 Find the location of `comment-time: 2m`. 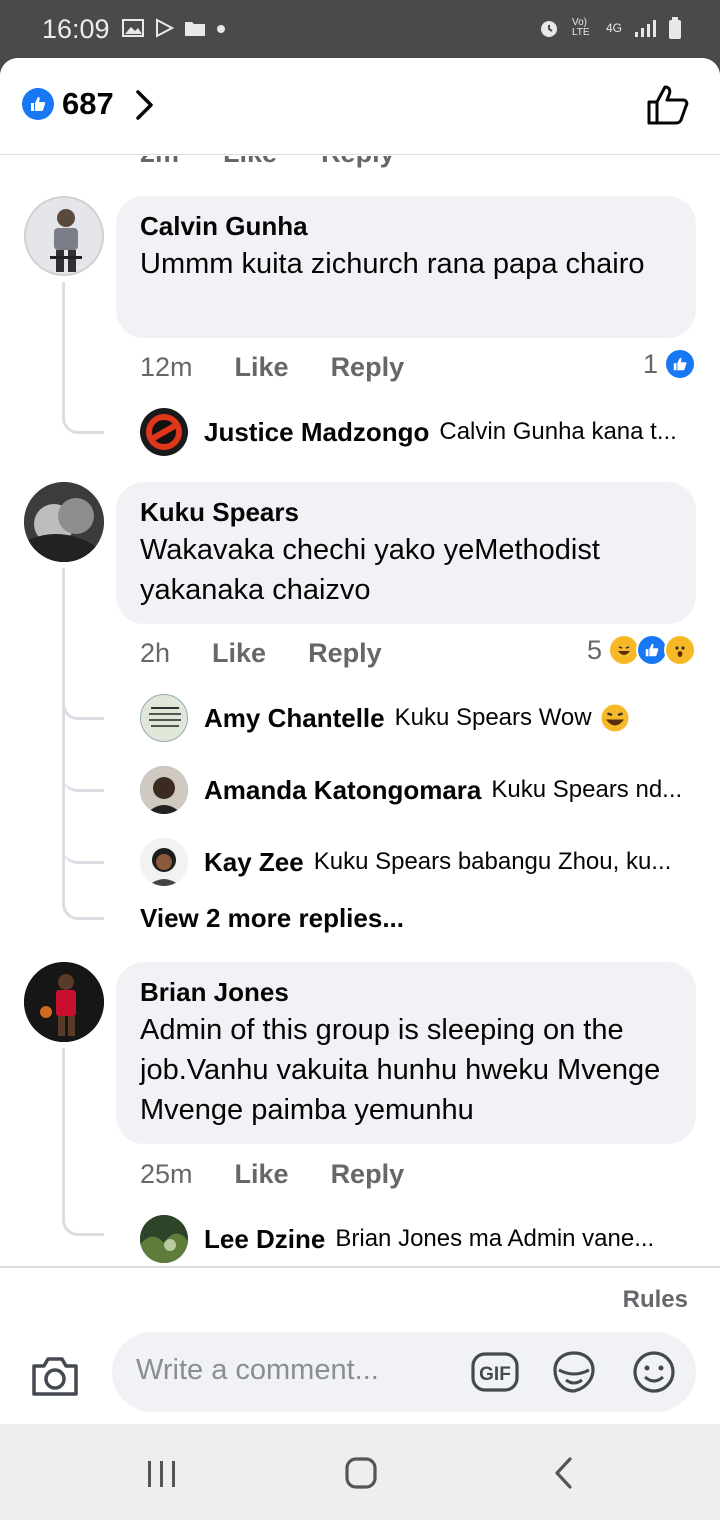

comment-time: 2m is located at coordinates (159, 162).